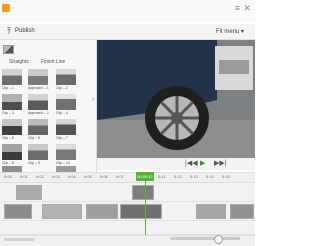 The image size is (320, 246). What do you see at coordinates (8, 176) in the screenshot?
I see `tick-label: 0:00` at bounding box center [8, 176].